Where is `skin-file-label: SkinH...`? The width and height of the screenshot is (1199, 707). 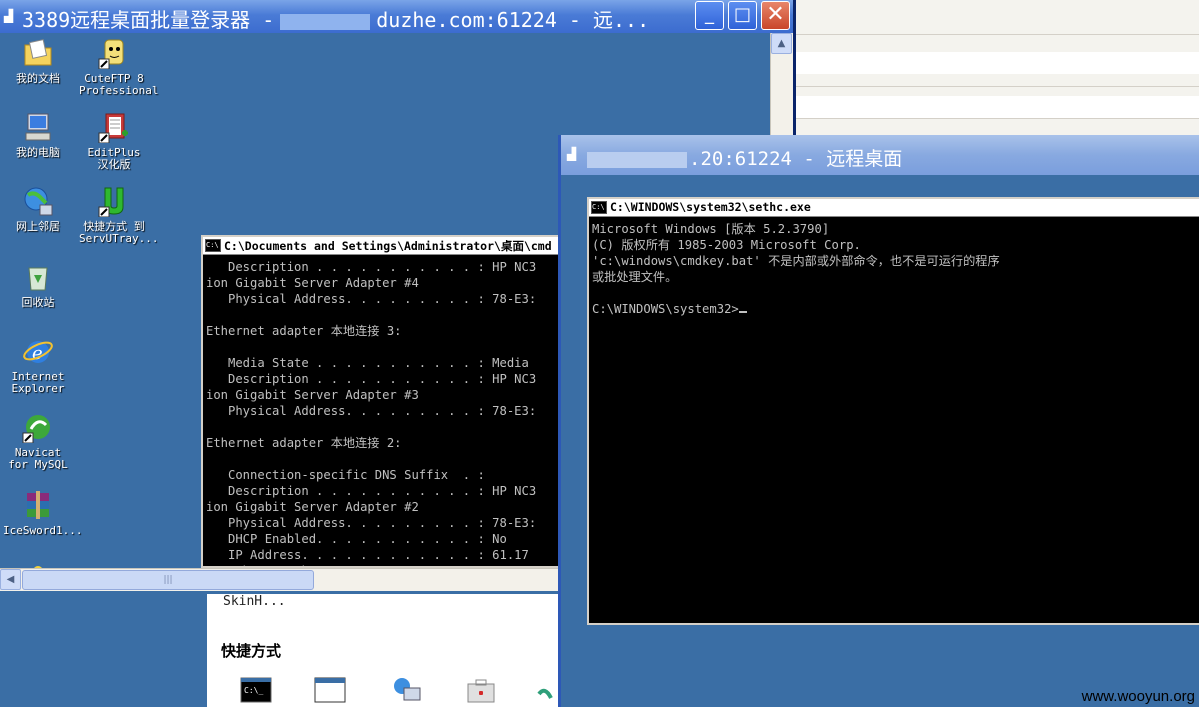
skin-file-label: SkinH... is located at coordinates (254, 601).